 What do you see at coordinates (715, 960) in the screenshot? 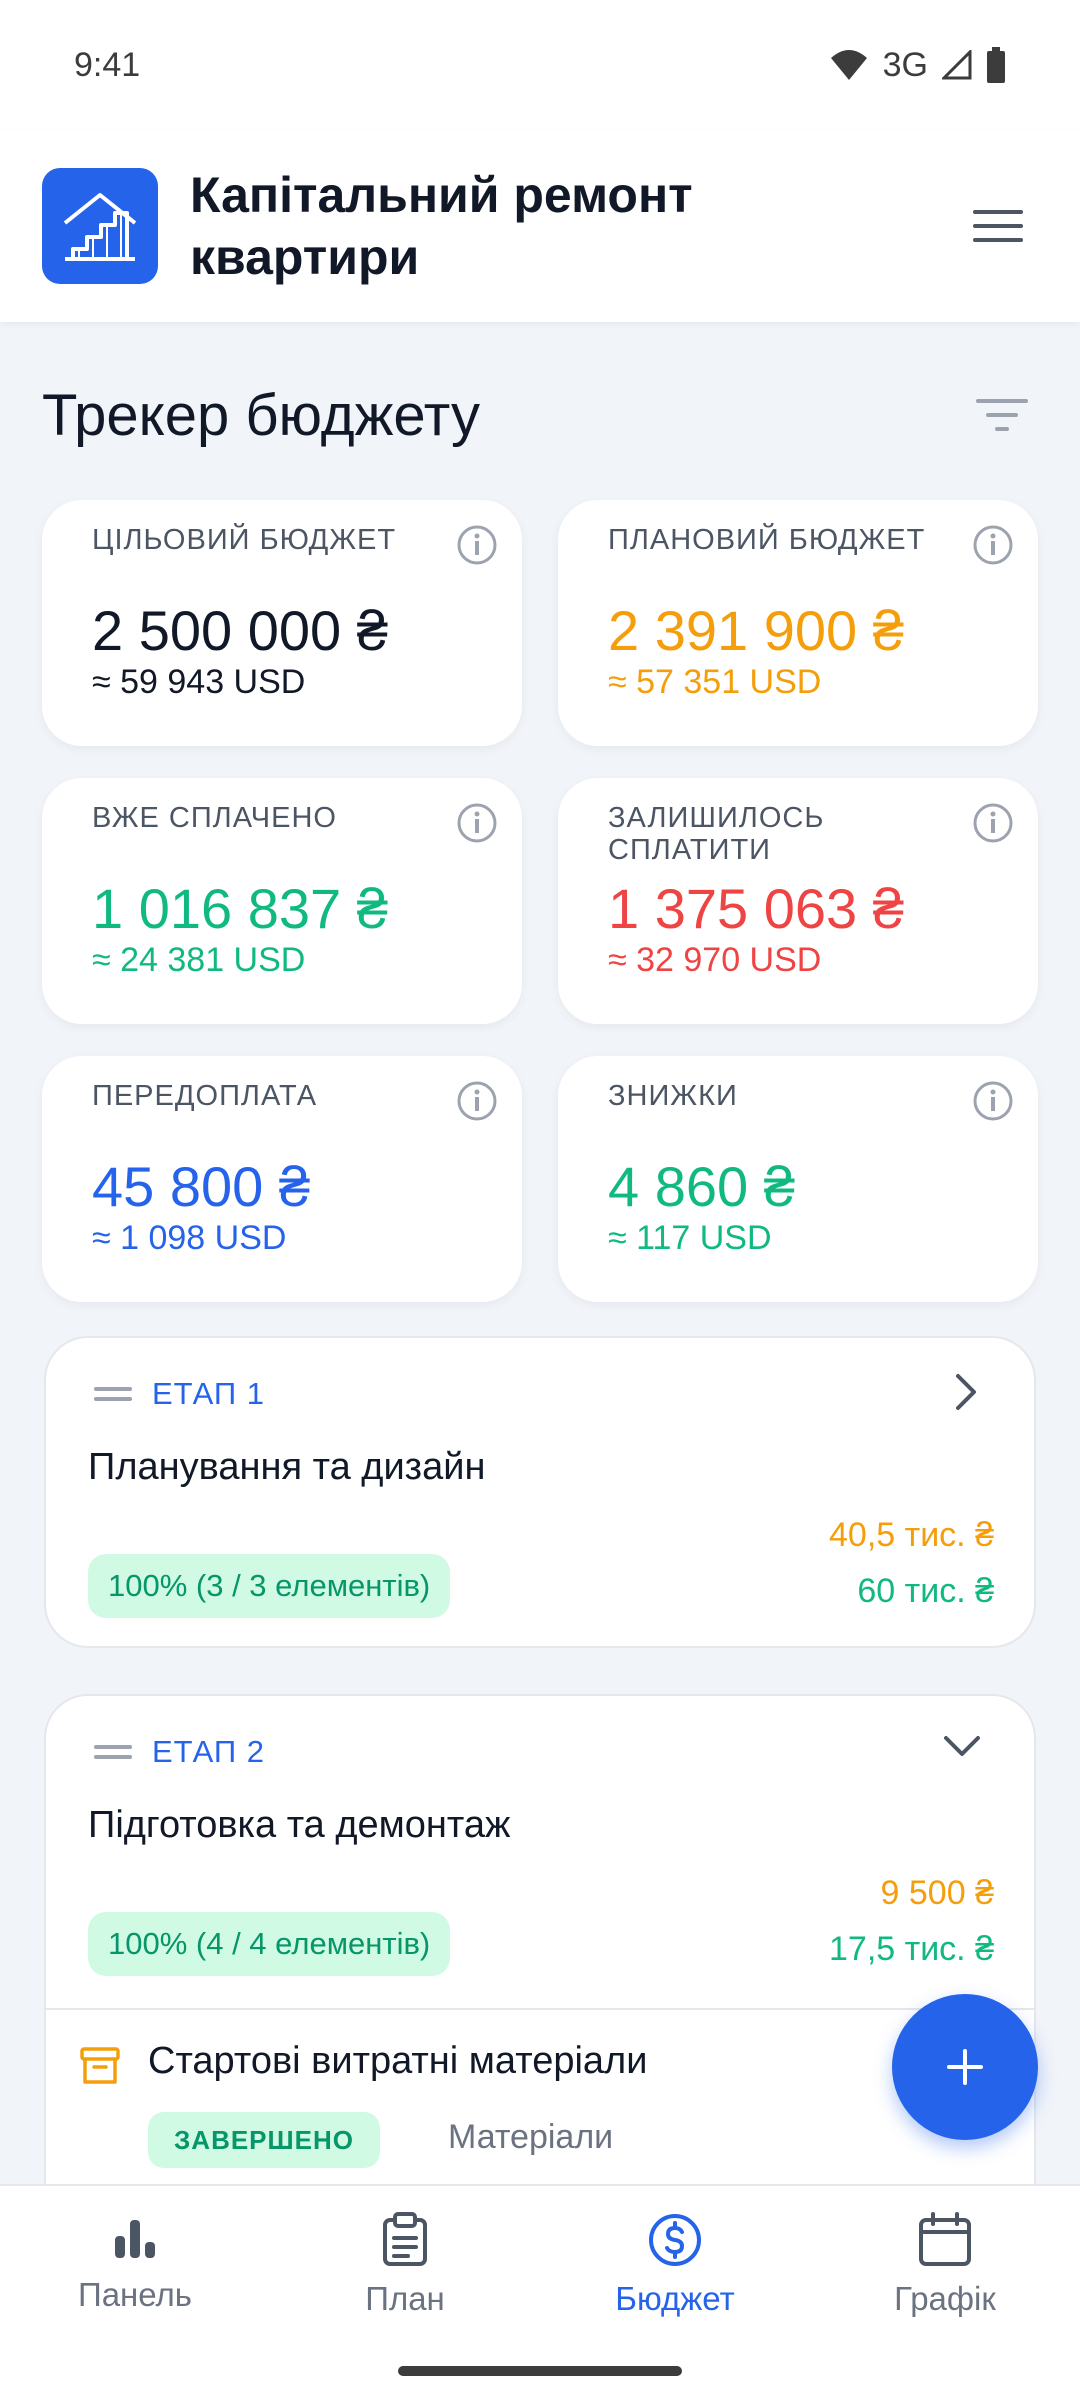
I see `card-usd-value: ≈ 32 970 USD` at bounding box center [715, 960].